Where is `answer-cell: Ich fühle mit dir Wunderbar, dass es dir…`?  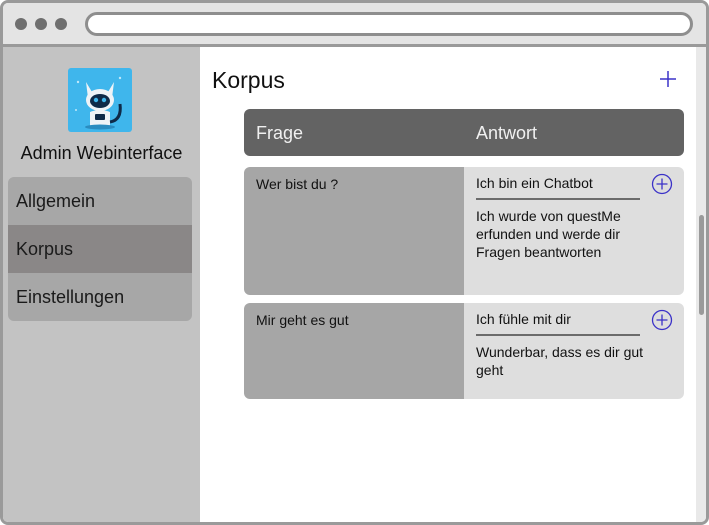 answer-cell: Ich fühle mit dir Wunderbar, dass es dir… is located at coordinates (574, 351).